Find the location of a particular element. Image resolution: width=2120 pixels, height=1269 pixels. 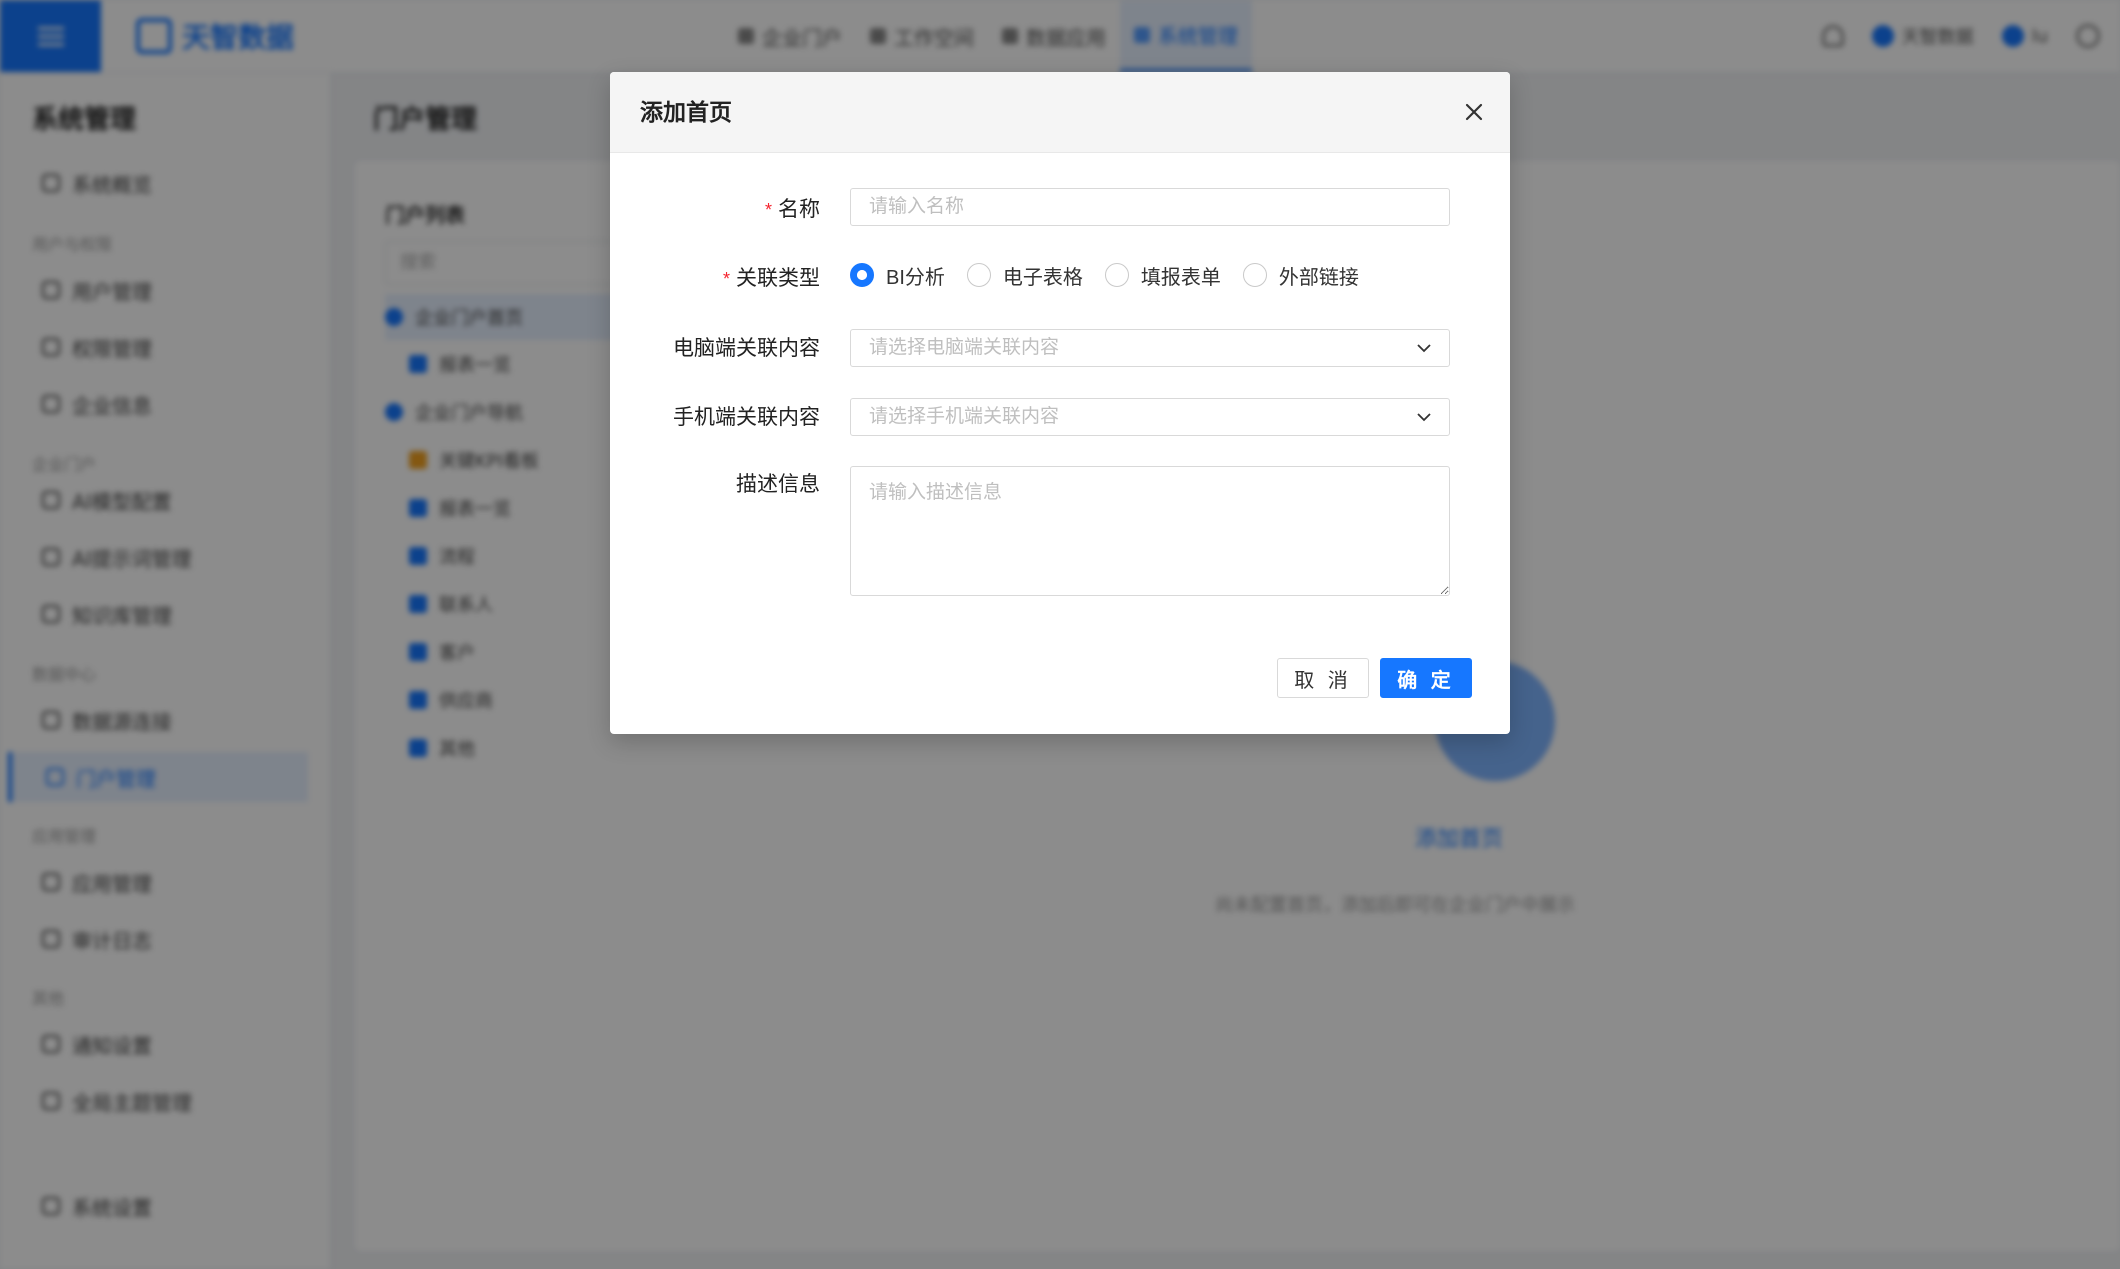

pc-content-select: 请选择电脑端关联内容 is located at coordinates (1150, 348).